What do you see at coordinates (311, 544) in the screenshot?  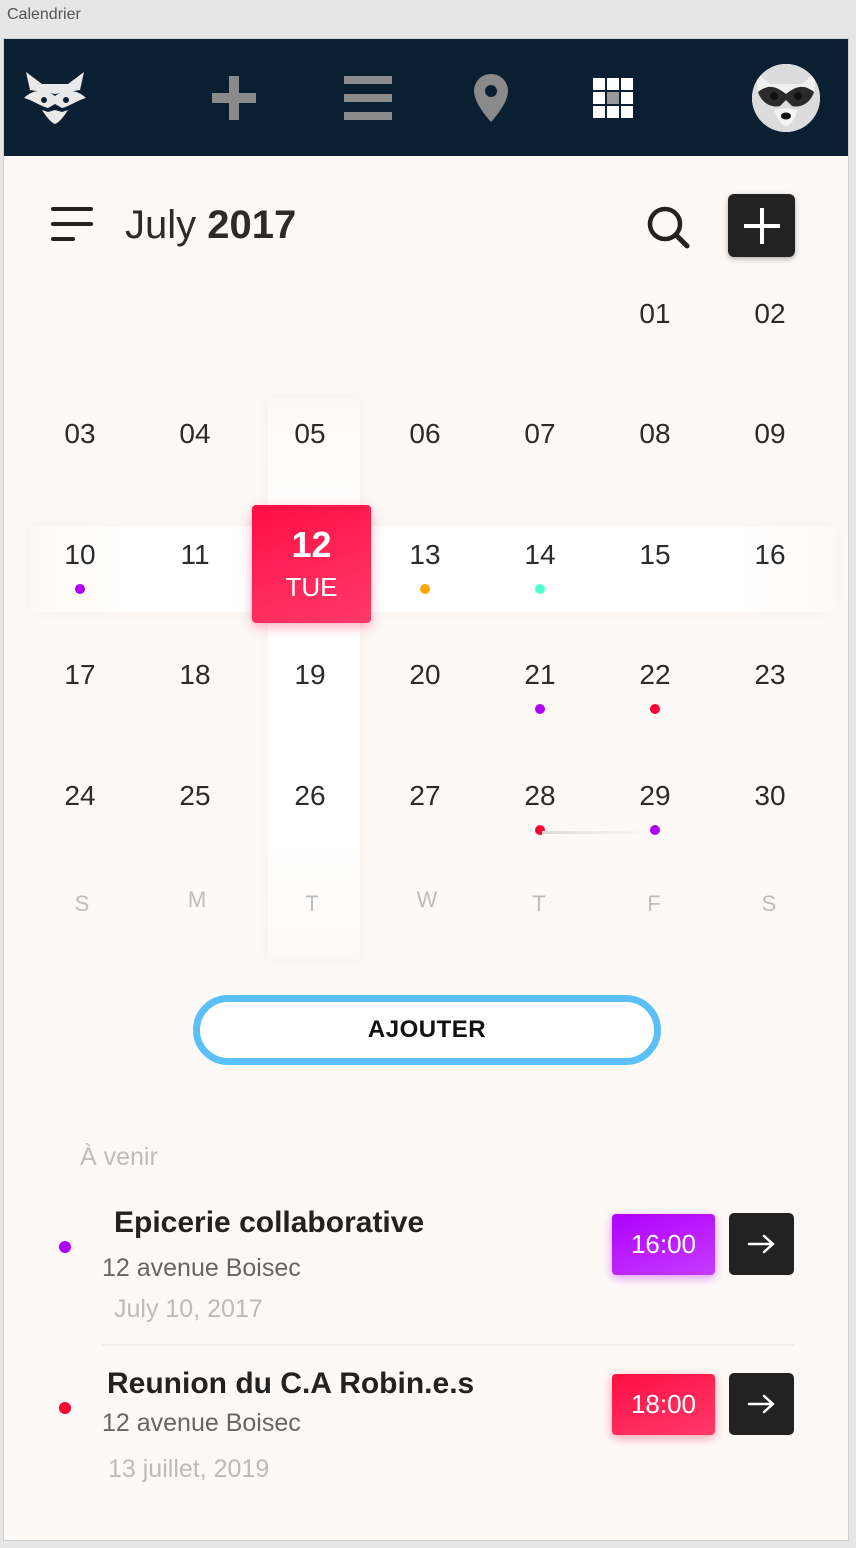 I see `selected-day-number: 12` at bounding box center [311, 544].